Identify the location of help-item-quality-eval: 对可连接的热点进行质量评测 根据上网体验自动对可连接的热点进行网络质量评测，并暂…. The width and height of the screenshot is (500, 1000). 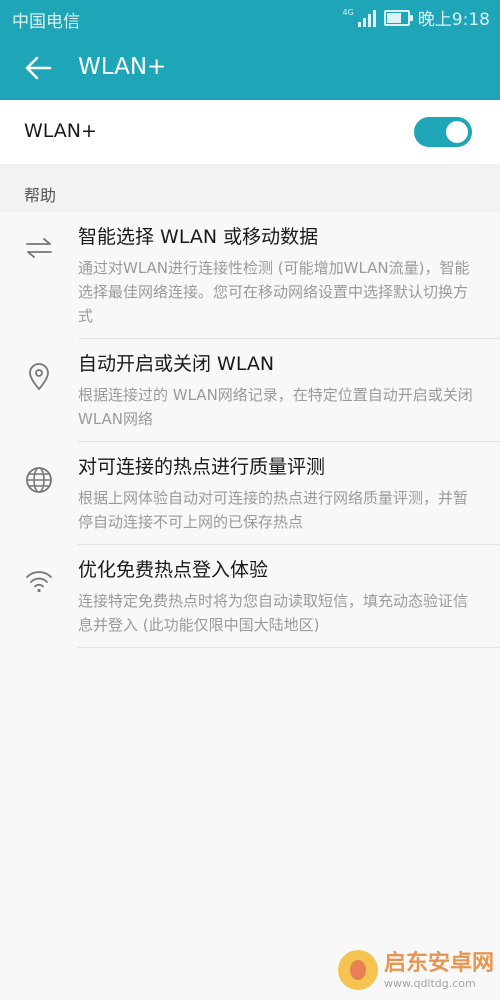
(250, 493).